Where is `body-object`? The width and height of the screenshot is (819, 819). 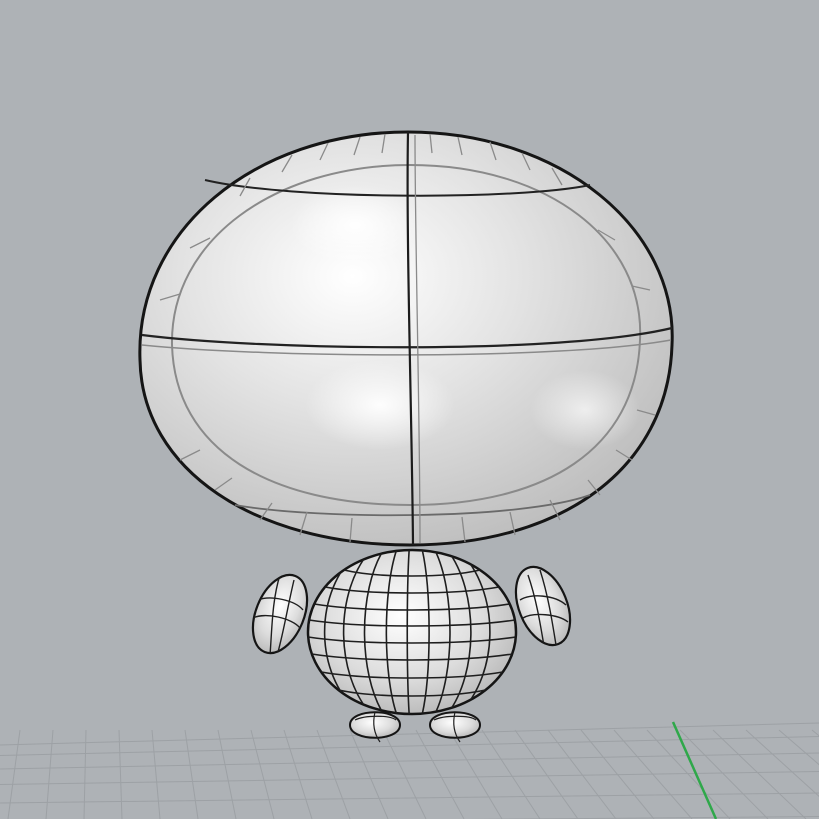 body-object is located at coordinates (412, 632).